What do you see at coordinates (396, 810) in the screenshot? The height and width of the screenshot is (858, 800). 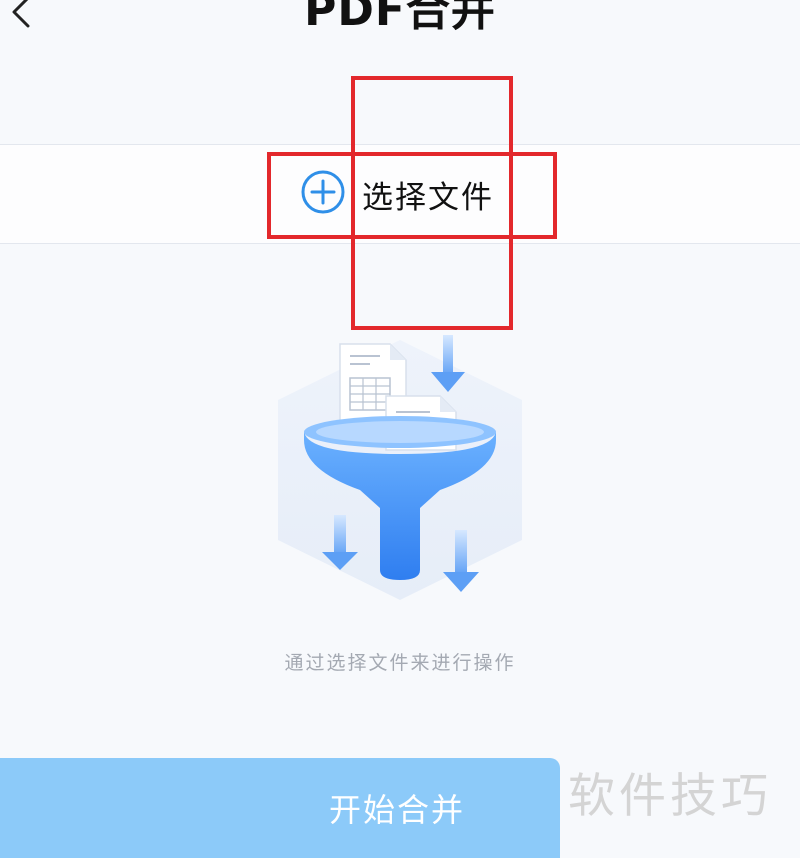 I see `start-merge-label: 开始合并` at bounding box center [396, 810].